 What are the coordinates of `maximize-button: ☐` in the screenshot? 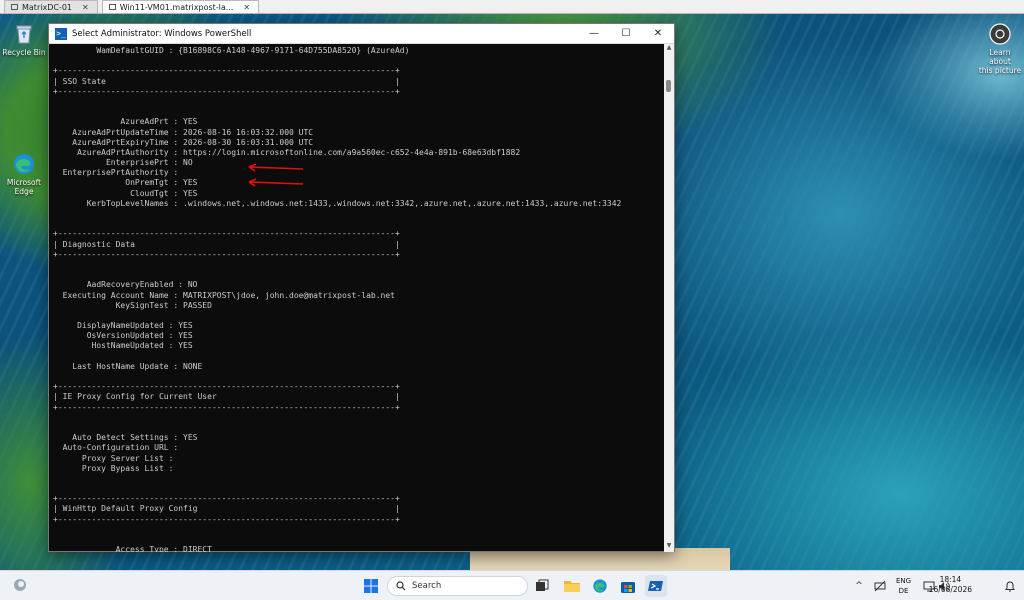 It's located at (626, 34).